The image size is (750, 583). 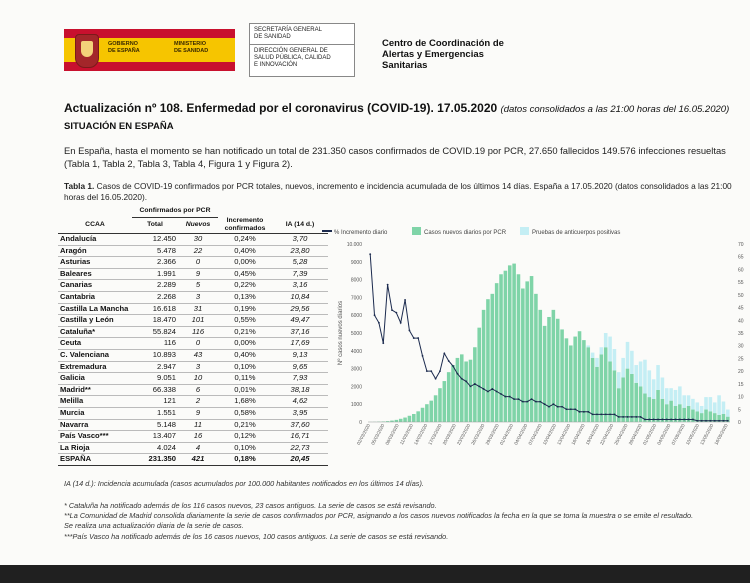 What do you see at coordinates (741, 398) in the screenshot?
I see `y2-tick-label: 10` at bounding box center [741, 398].